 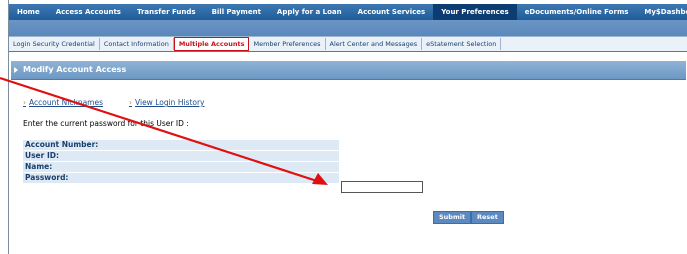 What do you see at coordinates (236, 12) in the screenshot?
I see `nav-bill-payment: Bill Payment` at bounding box center [236, 12].